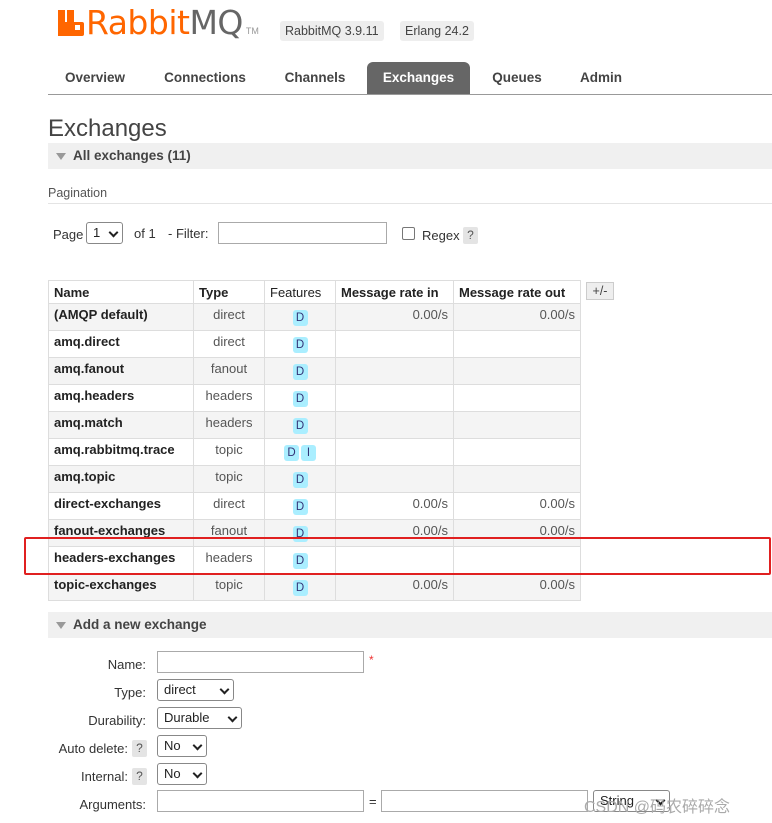 The image size is (772, 823). What do you see at coordinates (182, 774) in the screenshot?
I see `internal-select: No` at bounding box center [182, 774].